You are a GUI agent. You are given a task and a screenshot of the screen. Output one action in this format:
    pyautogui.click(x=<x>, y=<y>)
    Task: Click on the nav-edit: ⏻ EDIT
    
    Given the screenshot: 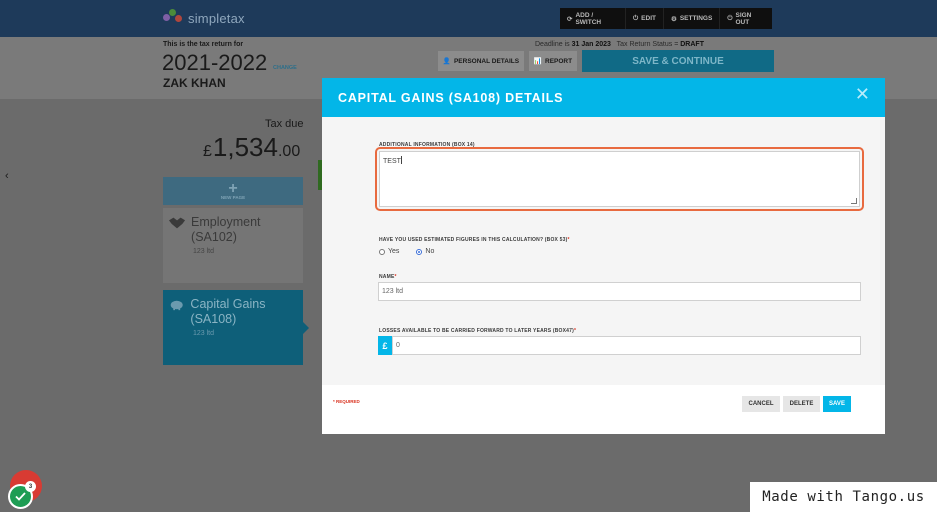 What is the action you would take?
    pyautogui.click(x=645, y=18)
    